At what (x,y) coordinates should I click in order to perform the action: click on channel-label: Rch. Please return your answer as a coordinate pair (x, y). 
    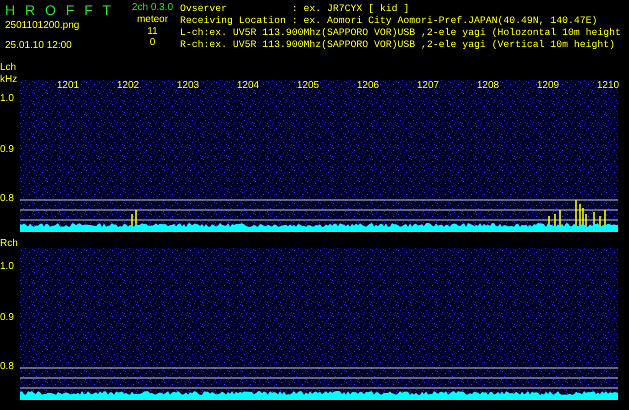
    Looking at the image, I should click on (9, 244).